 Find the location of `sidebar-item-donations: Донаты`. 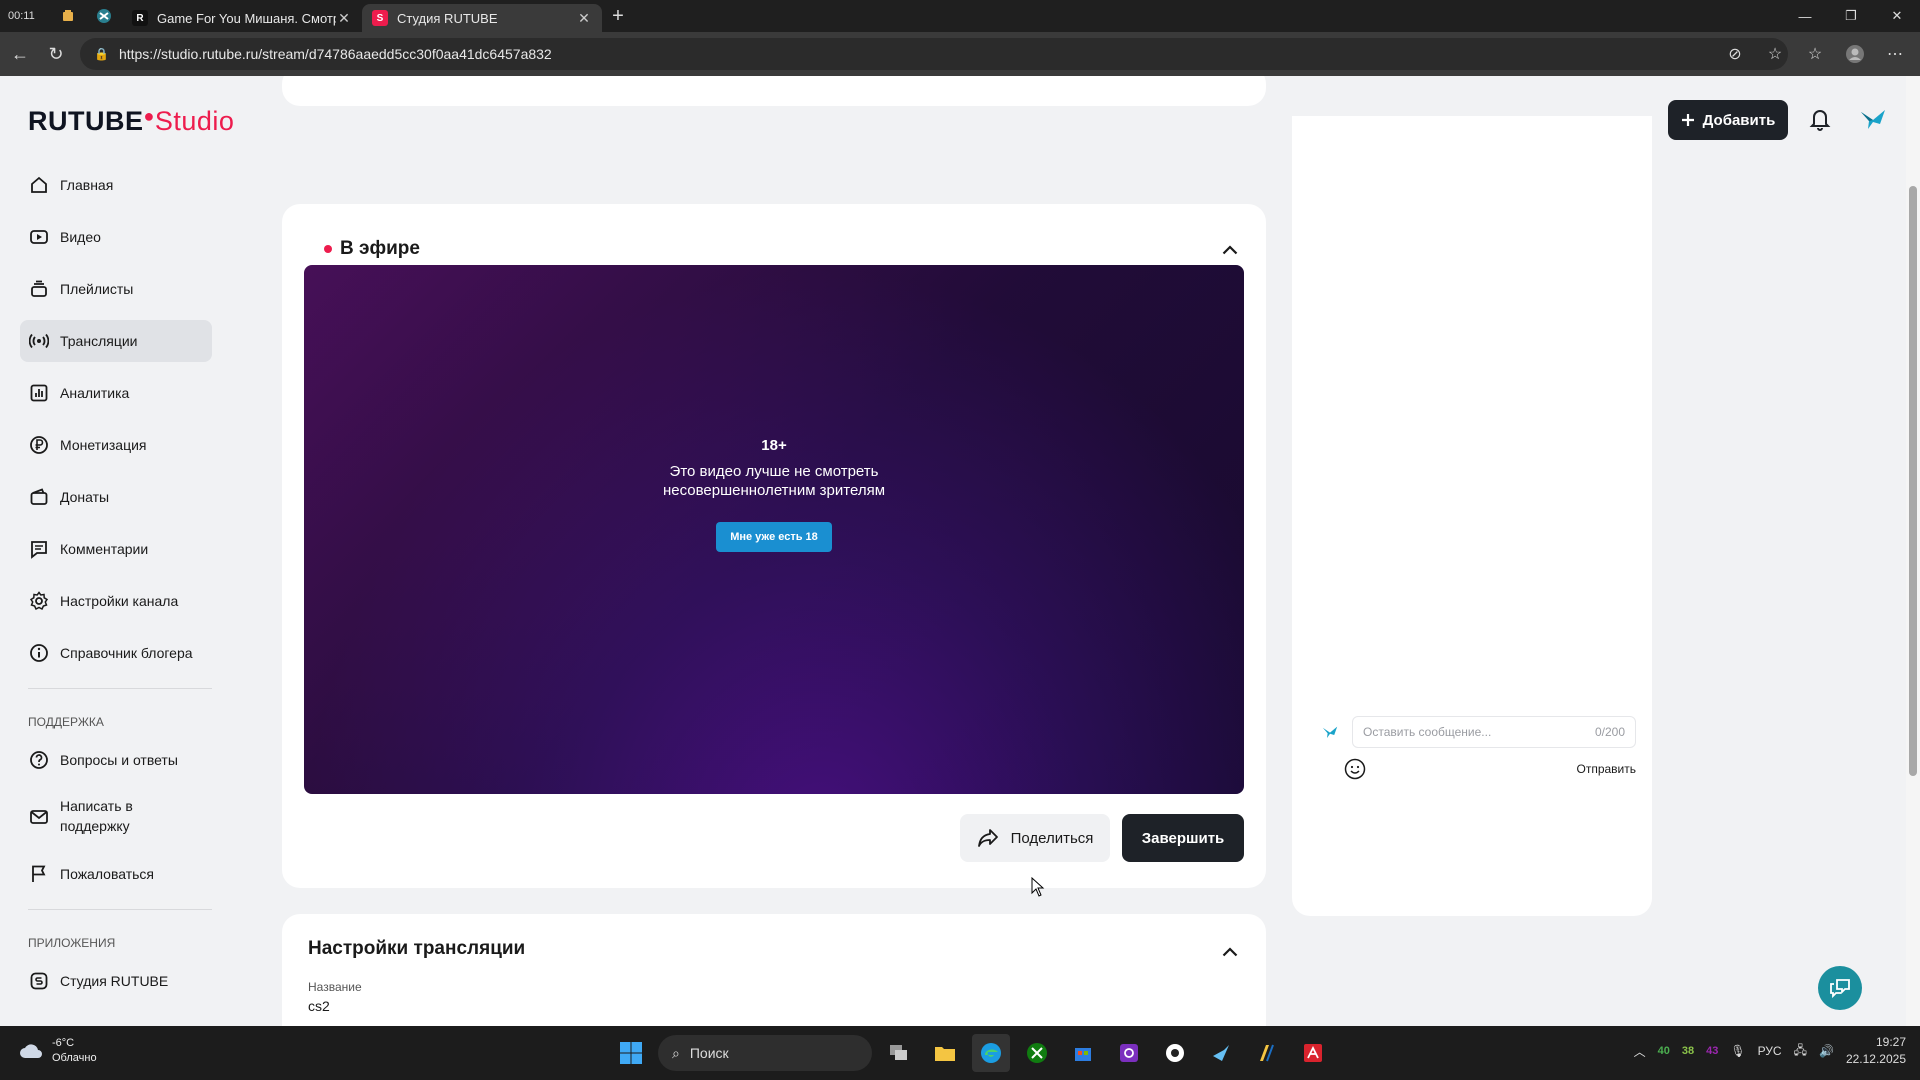

sidebar-item-donations: Донаты is located at coordinates (116, 497).